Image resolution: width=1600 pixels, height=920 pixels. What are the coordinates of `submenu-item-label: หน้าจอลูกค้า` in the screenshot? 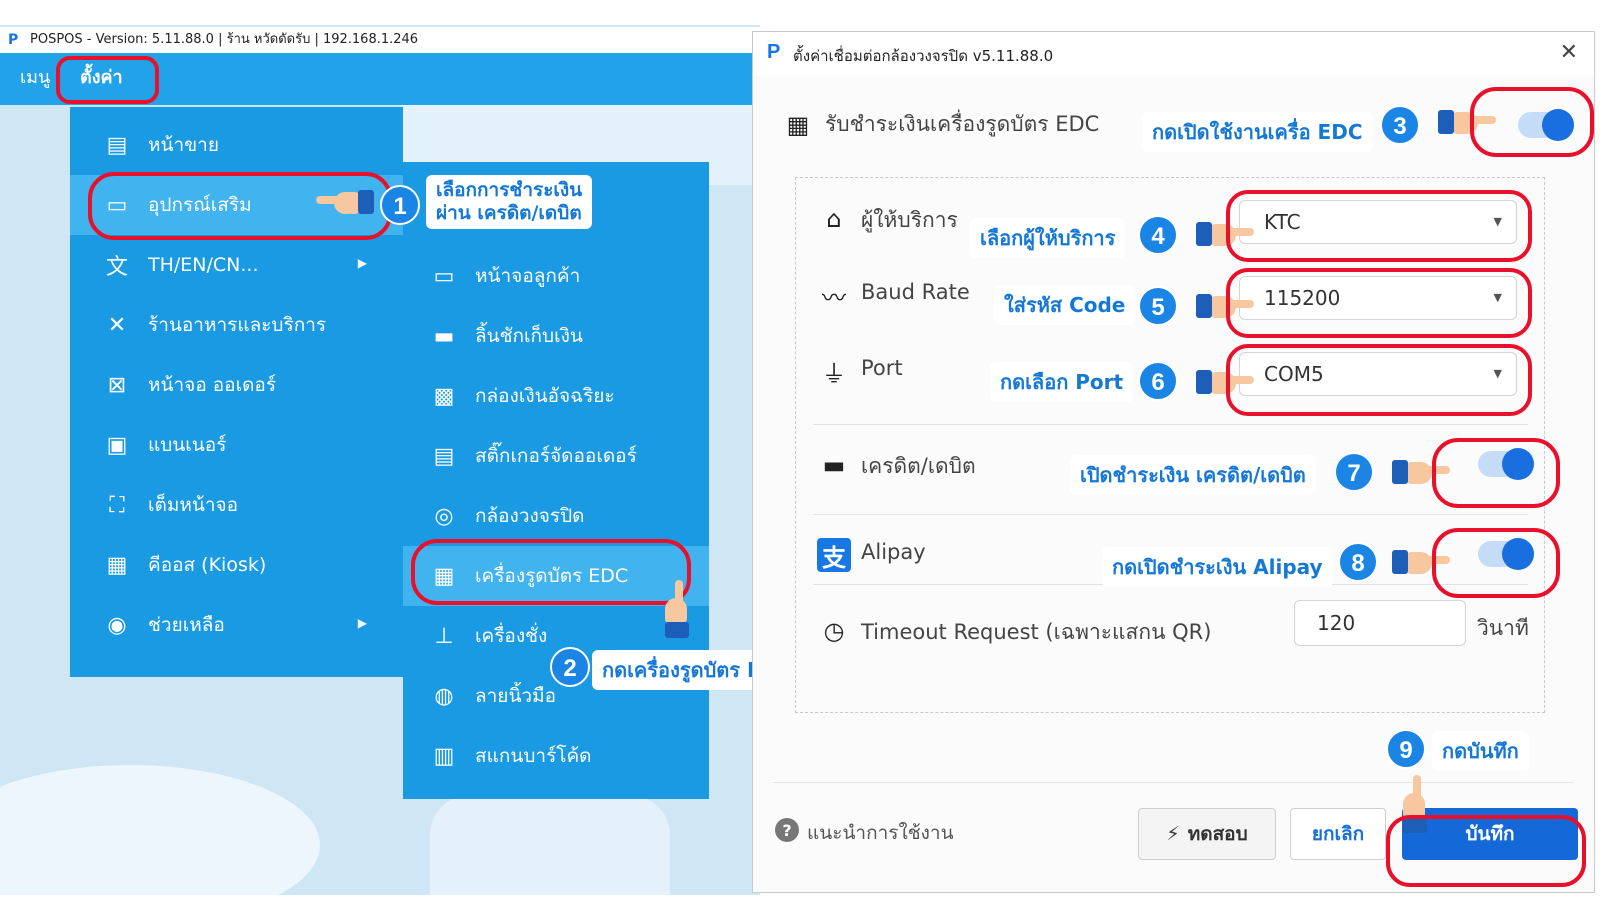 It's located at (528, 276).